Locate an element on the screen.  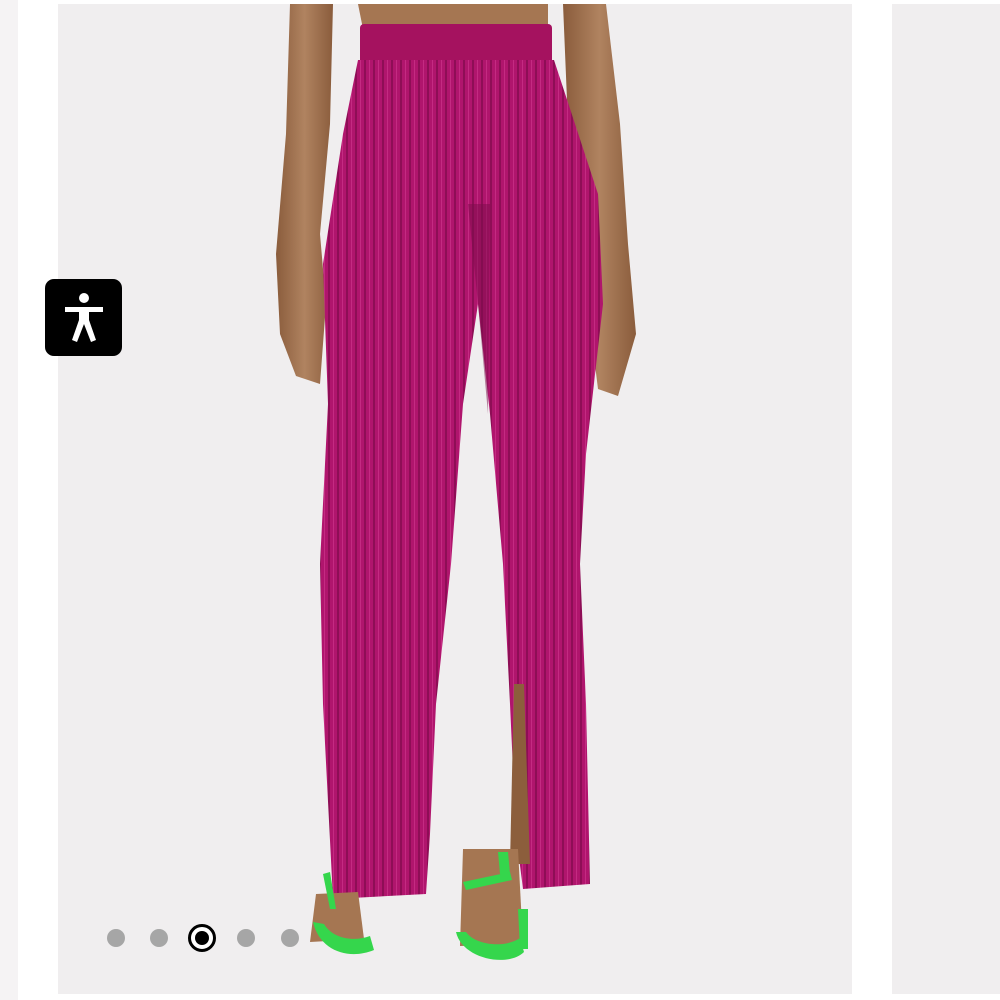
accessibility-button is located at coordinates (83, 317).